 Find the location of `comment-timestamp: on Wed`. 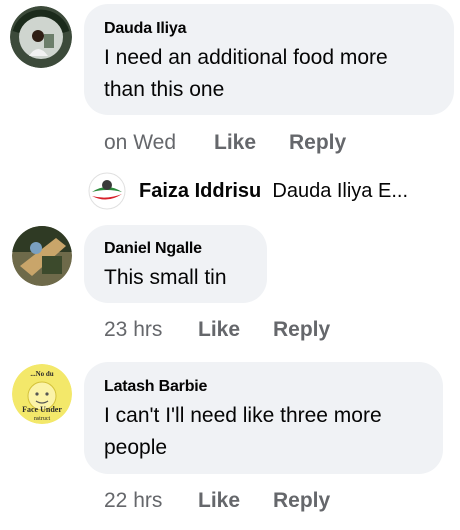

comment-timestamp: on Wed is located at coordinates (140, 143).